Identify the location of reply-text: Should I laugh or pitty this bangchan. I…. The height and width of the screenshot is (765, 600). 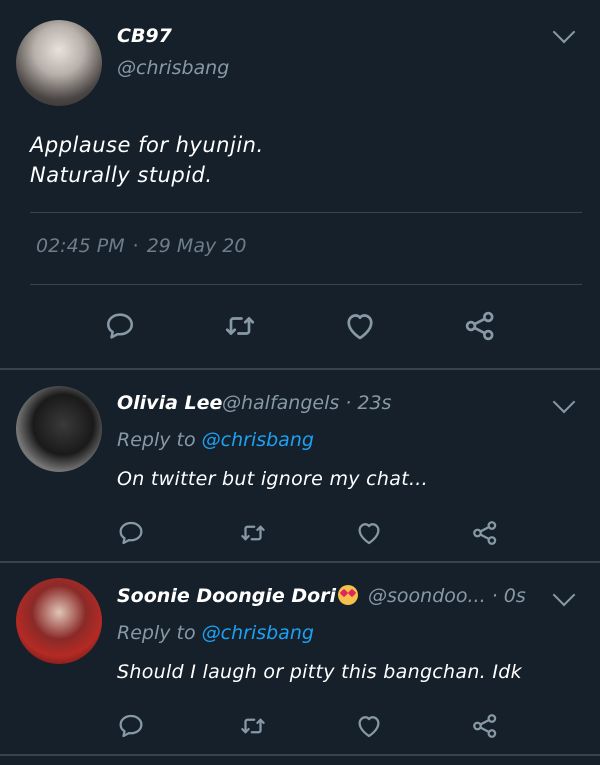
(319, 672).